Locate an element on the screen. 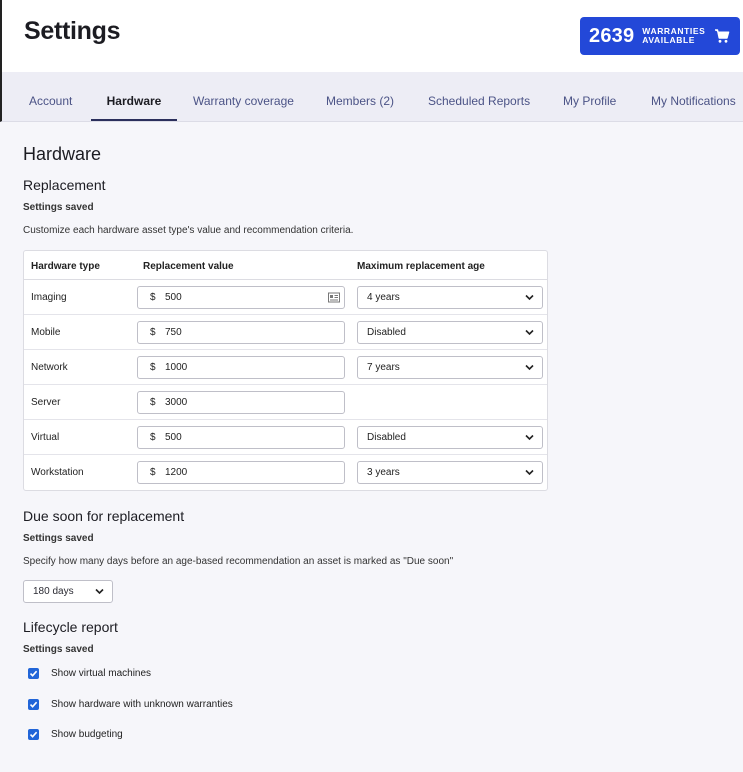 Image resolution: width=743 pixels, height=772 pixels. column-max-replacement-age: Maximum replacement age is located at coordinates (421, 266).